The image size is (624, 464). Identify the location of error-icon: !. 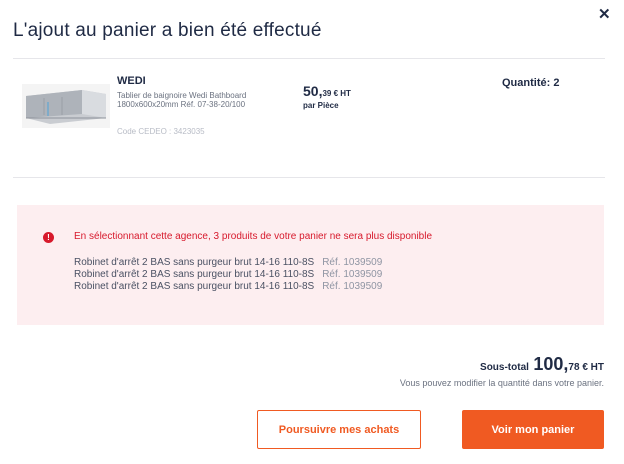
(48, 237).